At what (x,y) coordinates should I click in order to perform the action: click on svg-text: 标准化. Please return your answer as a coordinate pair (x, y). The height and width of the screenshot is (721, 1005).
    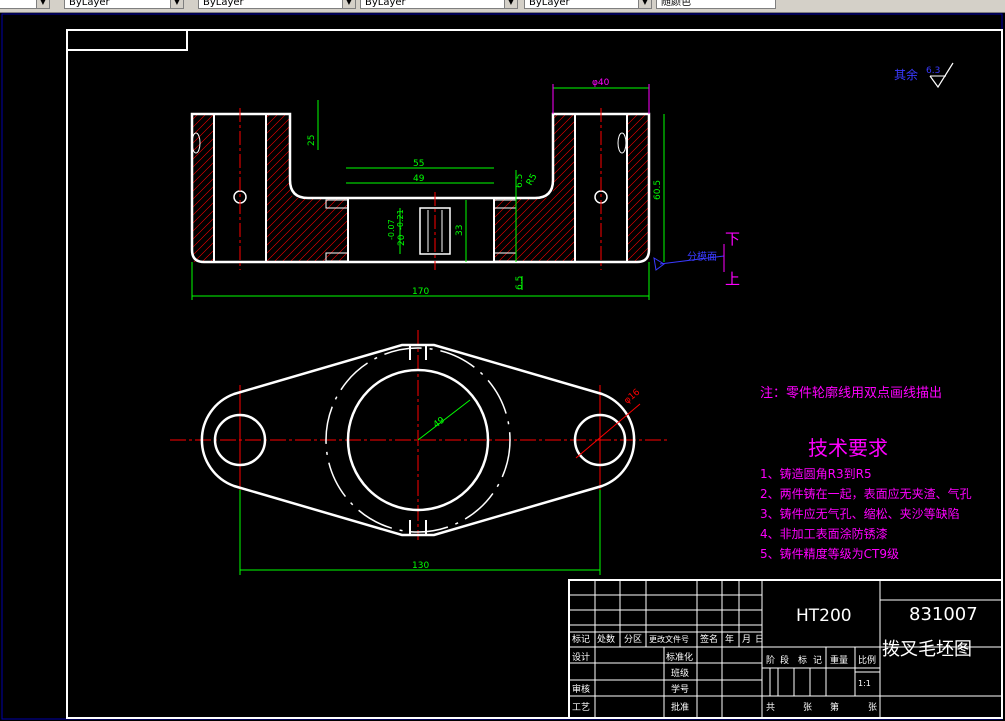
    Looking at the image, I should click on (679, 657).